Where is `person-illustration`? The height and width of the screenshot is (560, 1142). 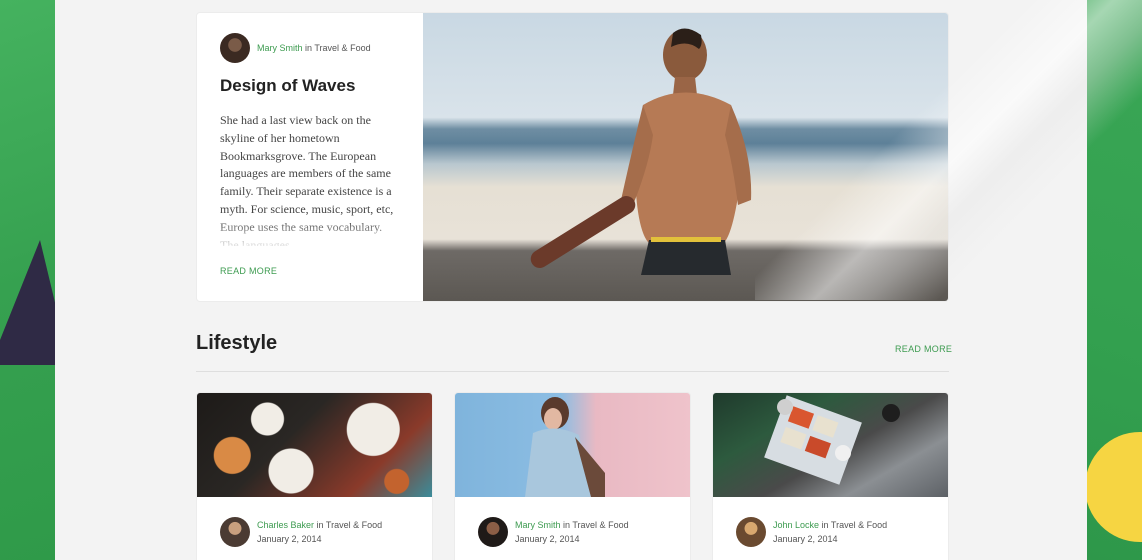
person-illustration is located at coordinates (686, 151).